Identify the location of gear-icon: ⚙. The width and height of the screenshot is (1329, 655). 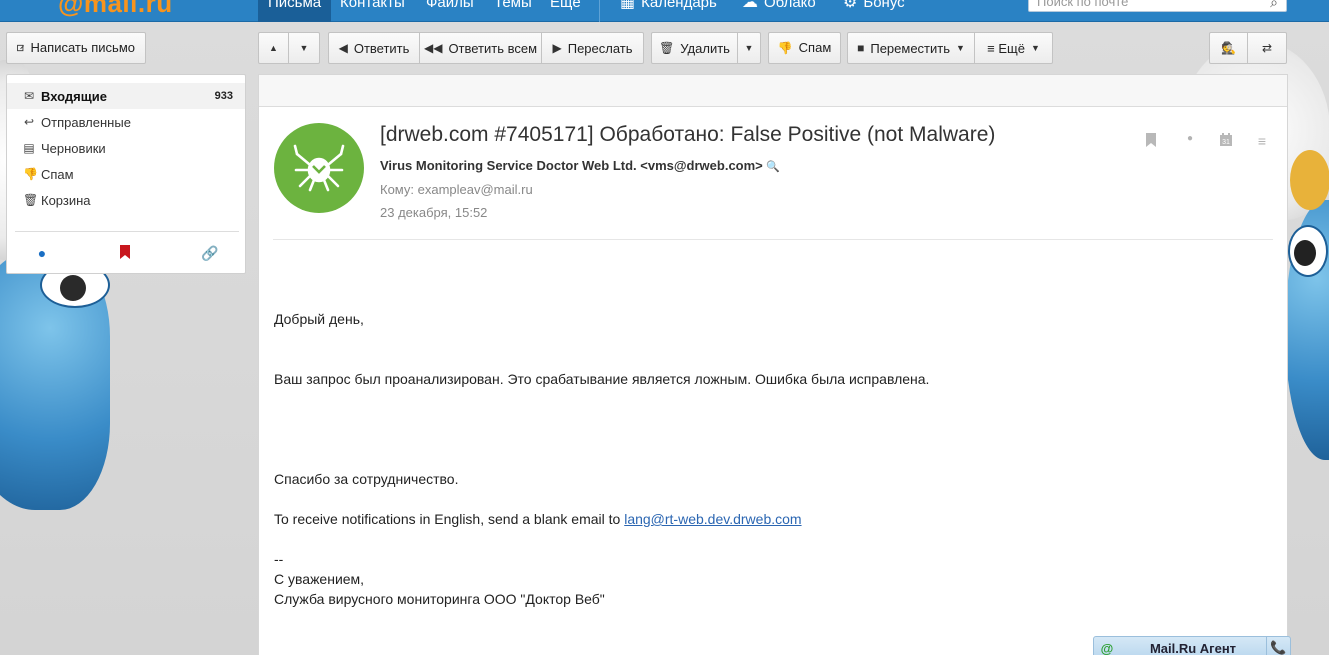
(850, 5).